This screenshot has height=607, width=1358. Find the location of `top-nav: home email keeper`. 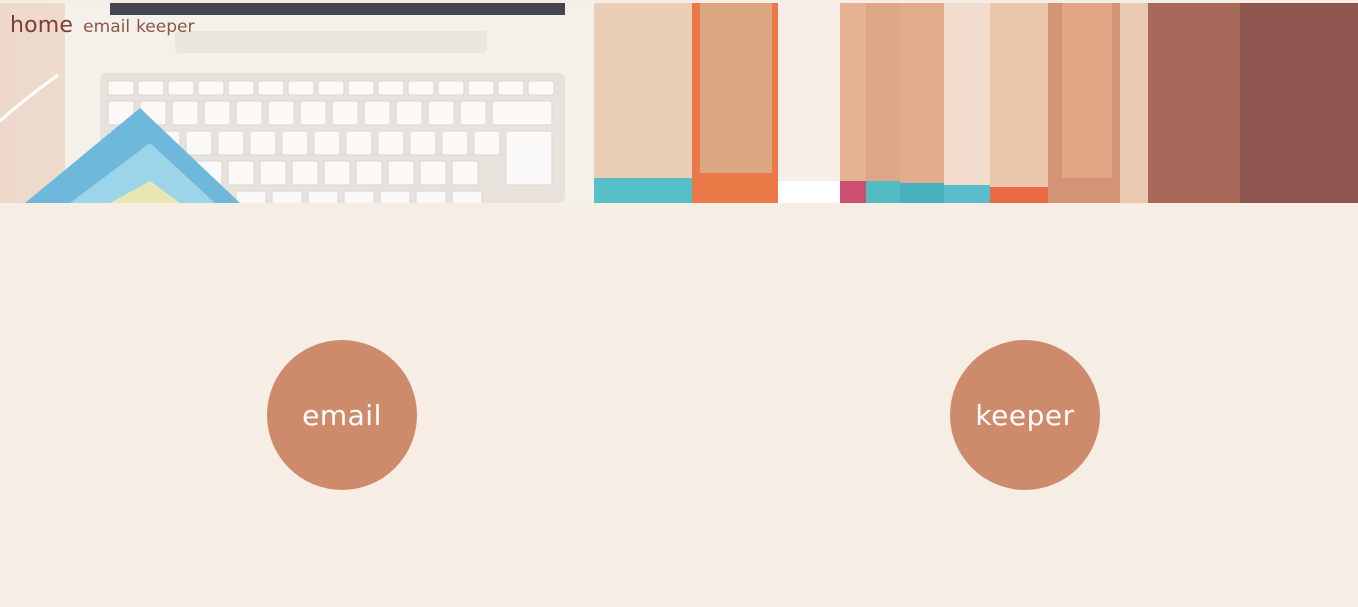

top-nav: home email keeper is located at coordinates (102, 25).